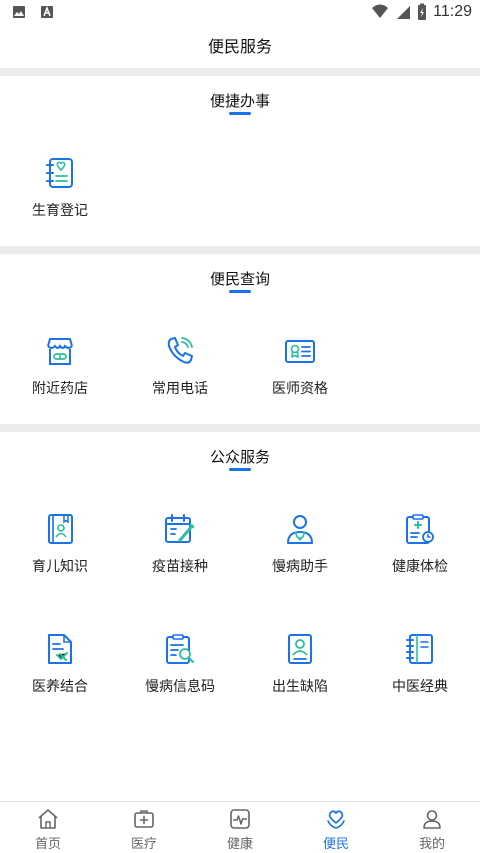  Describe the element at coordinates (300, 649) in the screenshot. I see `birth-defect-card-icon` at that location.